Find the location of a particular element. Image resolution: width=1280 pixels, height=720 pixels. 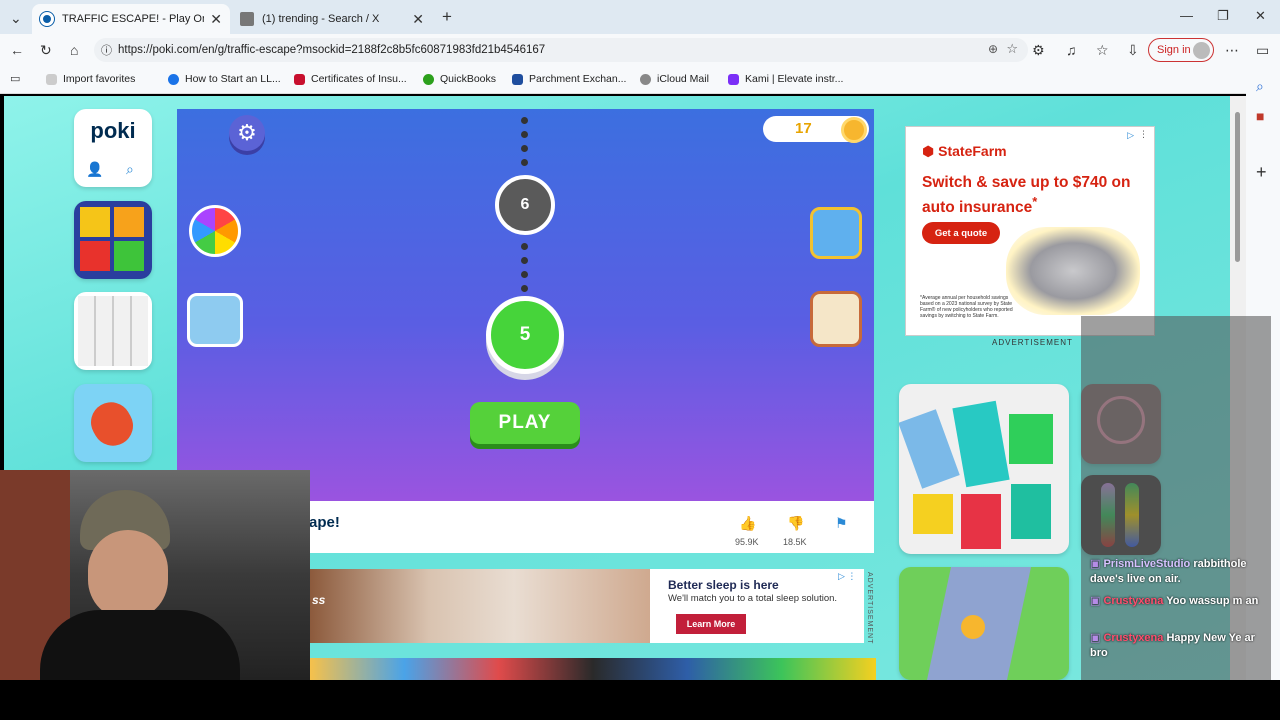

scrollbar-thumb is located at coordinates (1237, 187).